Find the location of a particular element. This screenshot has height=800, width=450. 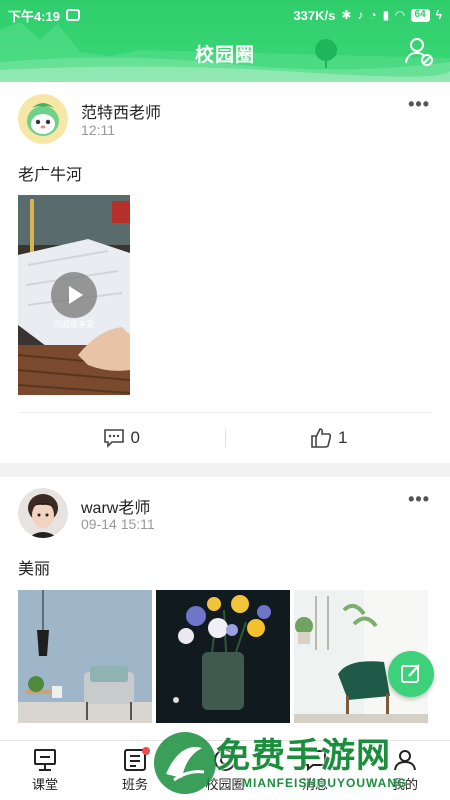

user-settings-button is located at coordinates (419, 51).